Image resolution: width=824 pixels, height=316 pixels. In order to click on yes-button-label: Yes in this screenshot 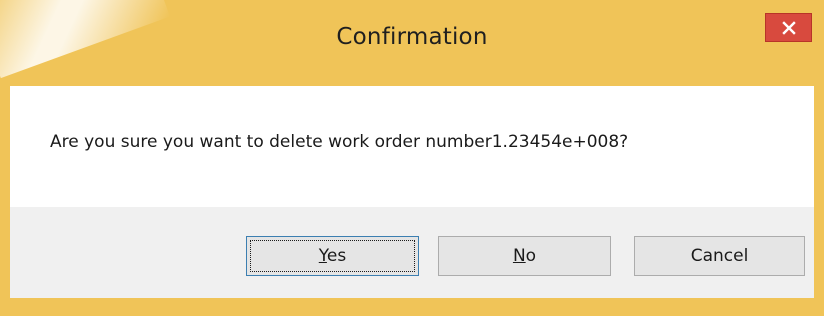, I will do `click(332, 256)`.